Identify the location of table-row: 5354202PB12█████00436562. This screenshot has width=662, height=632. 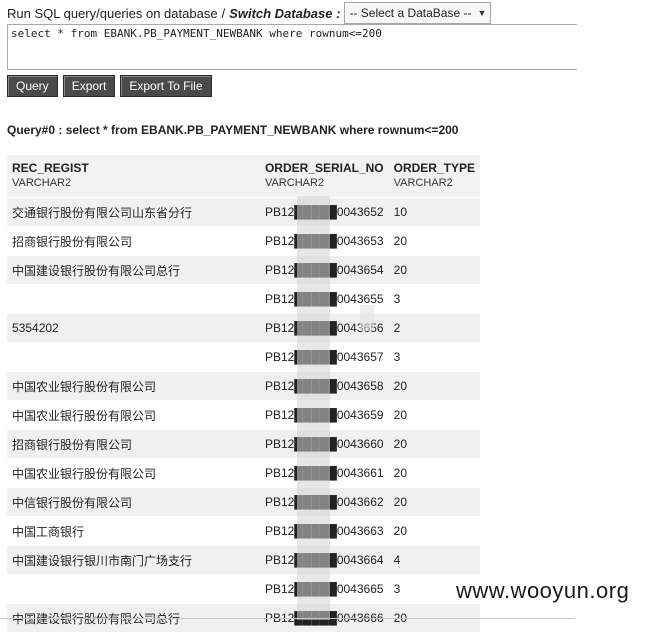
(243, 328).